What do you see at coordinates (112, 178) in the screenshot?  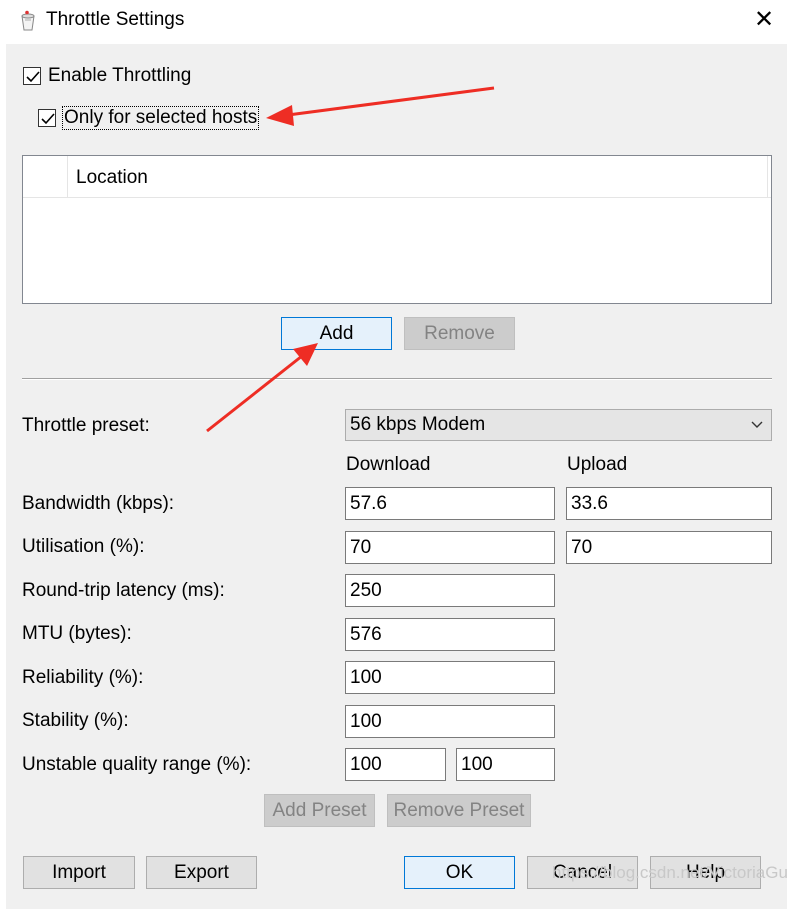 I see `column-header-location: Location` at bounding box center [112, 178].